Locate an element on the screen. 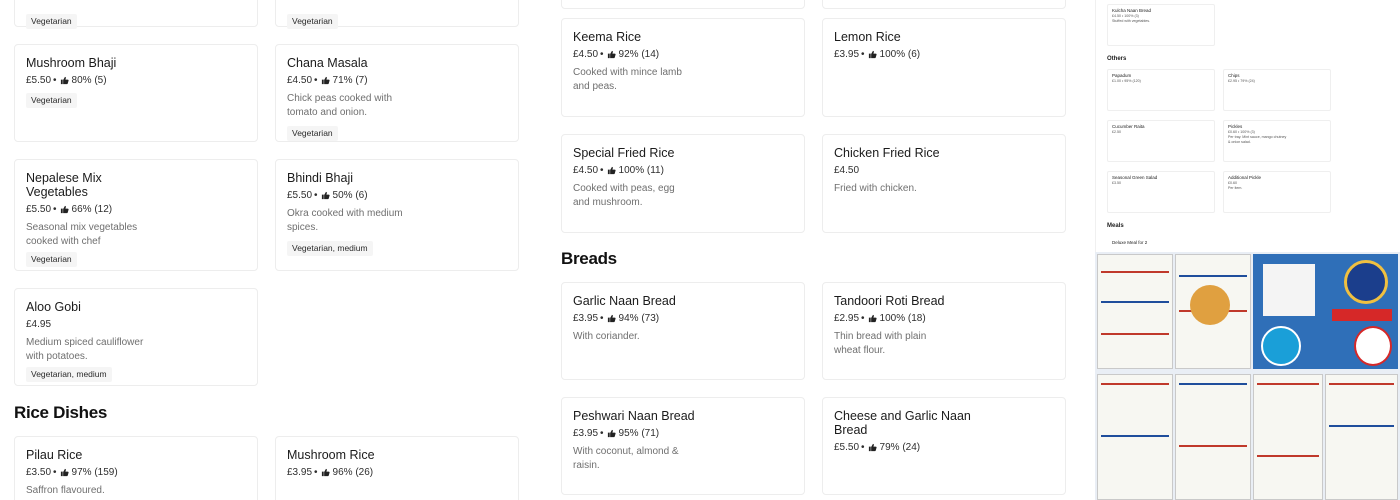 The height and width of the screenshot is (500, 1400). item-meta: £3.95 • 95% (71) is located at coordinates (616, 433).